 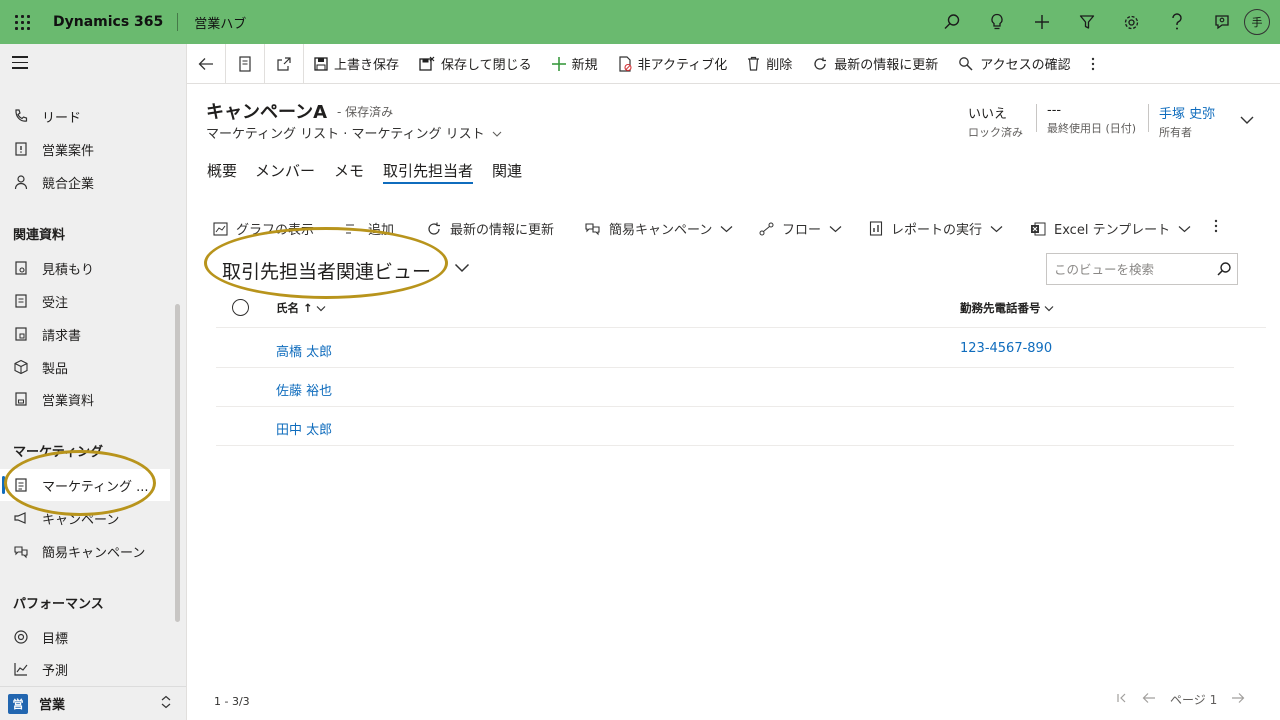 What do you see at coordinates (1194, 700) in the screenshot?
I see `page-indicator: ページ 1` at bounding box center [1194, 700].